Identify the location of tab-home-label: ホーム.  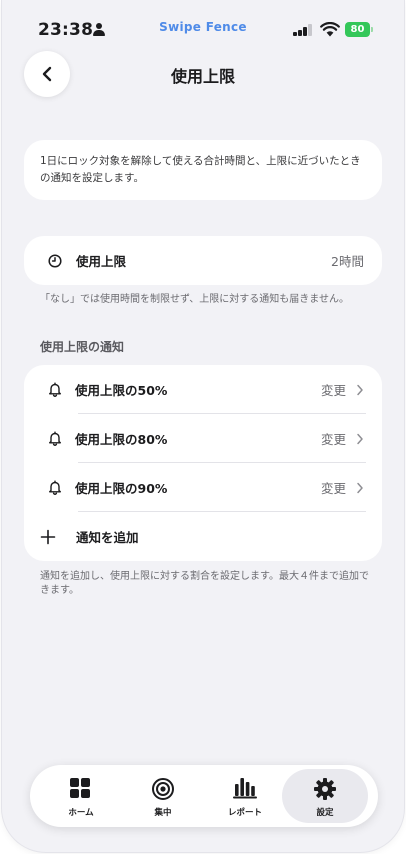
(81, 813).